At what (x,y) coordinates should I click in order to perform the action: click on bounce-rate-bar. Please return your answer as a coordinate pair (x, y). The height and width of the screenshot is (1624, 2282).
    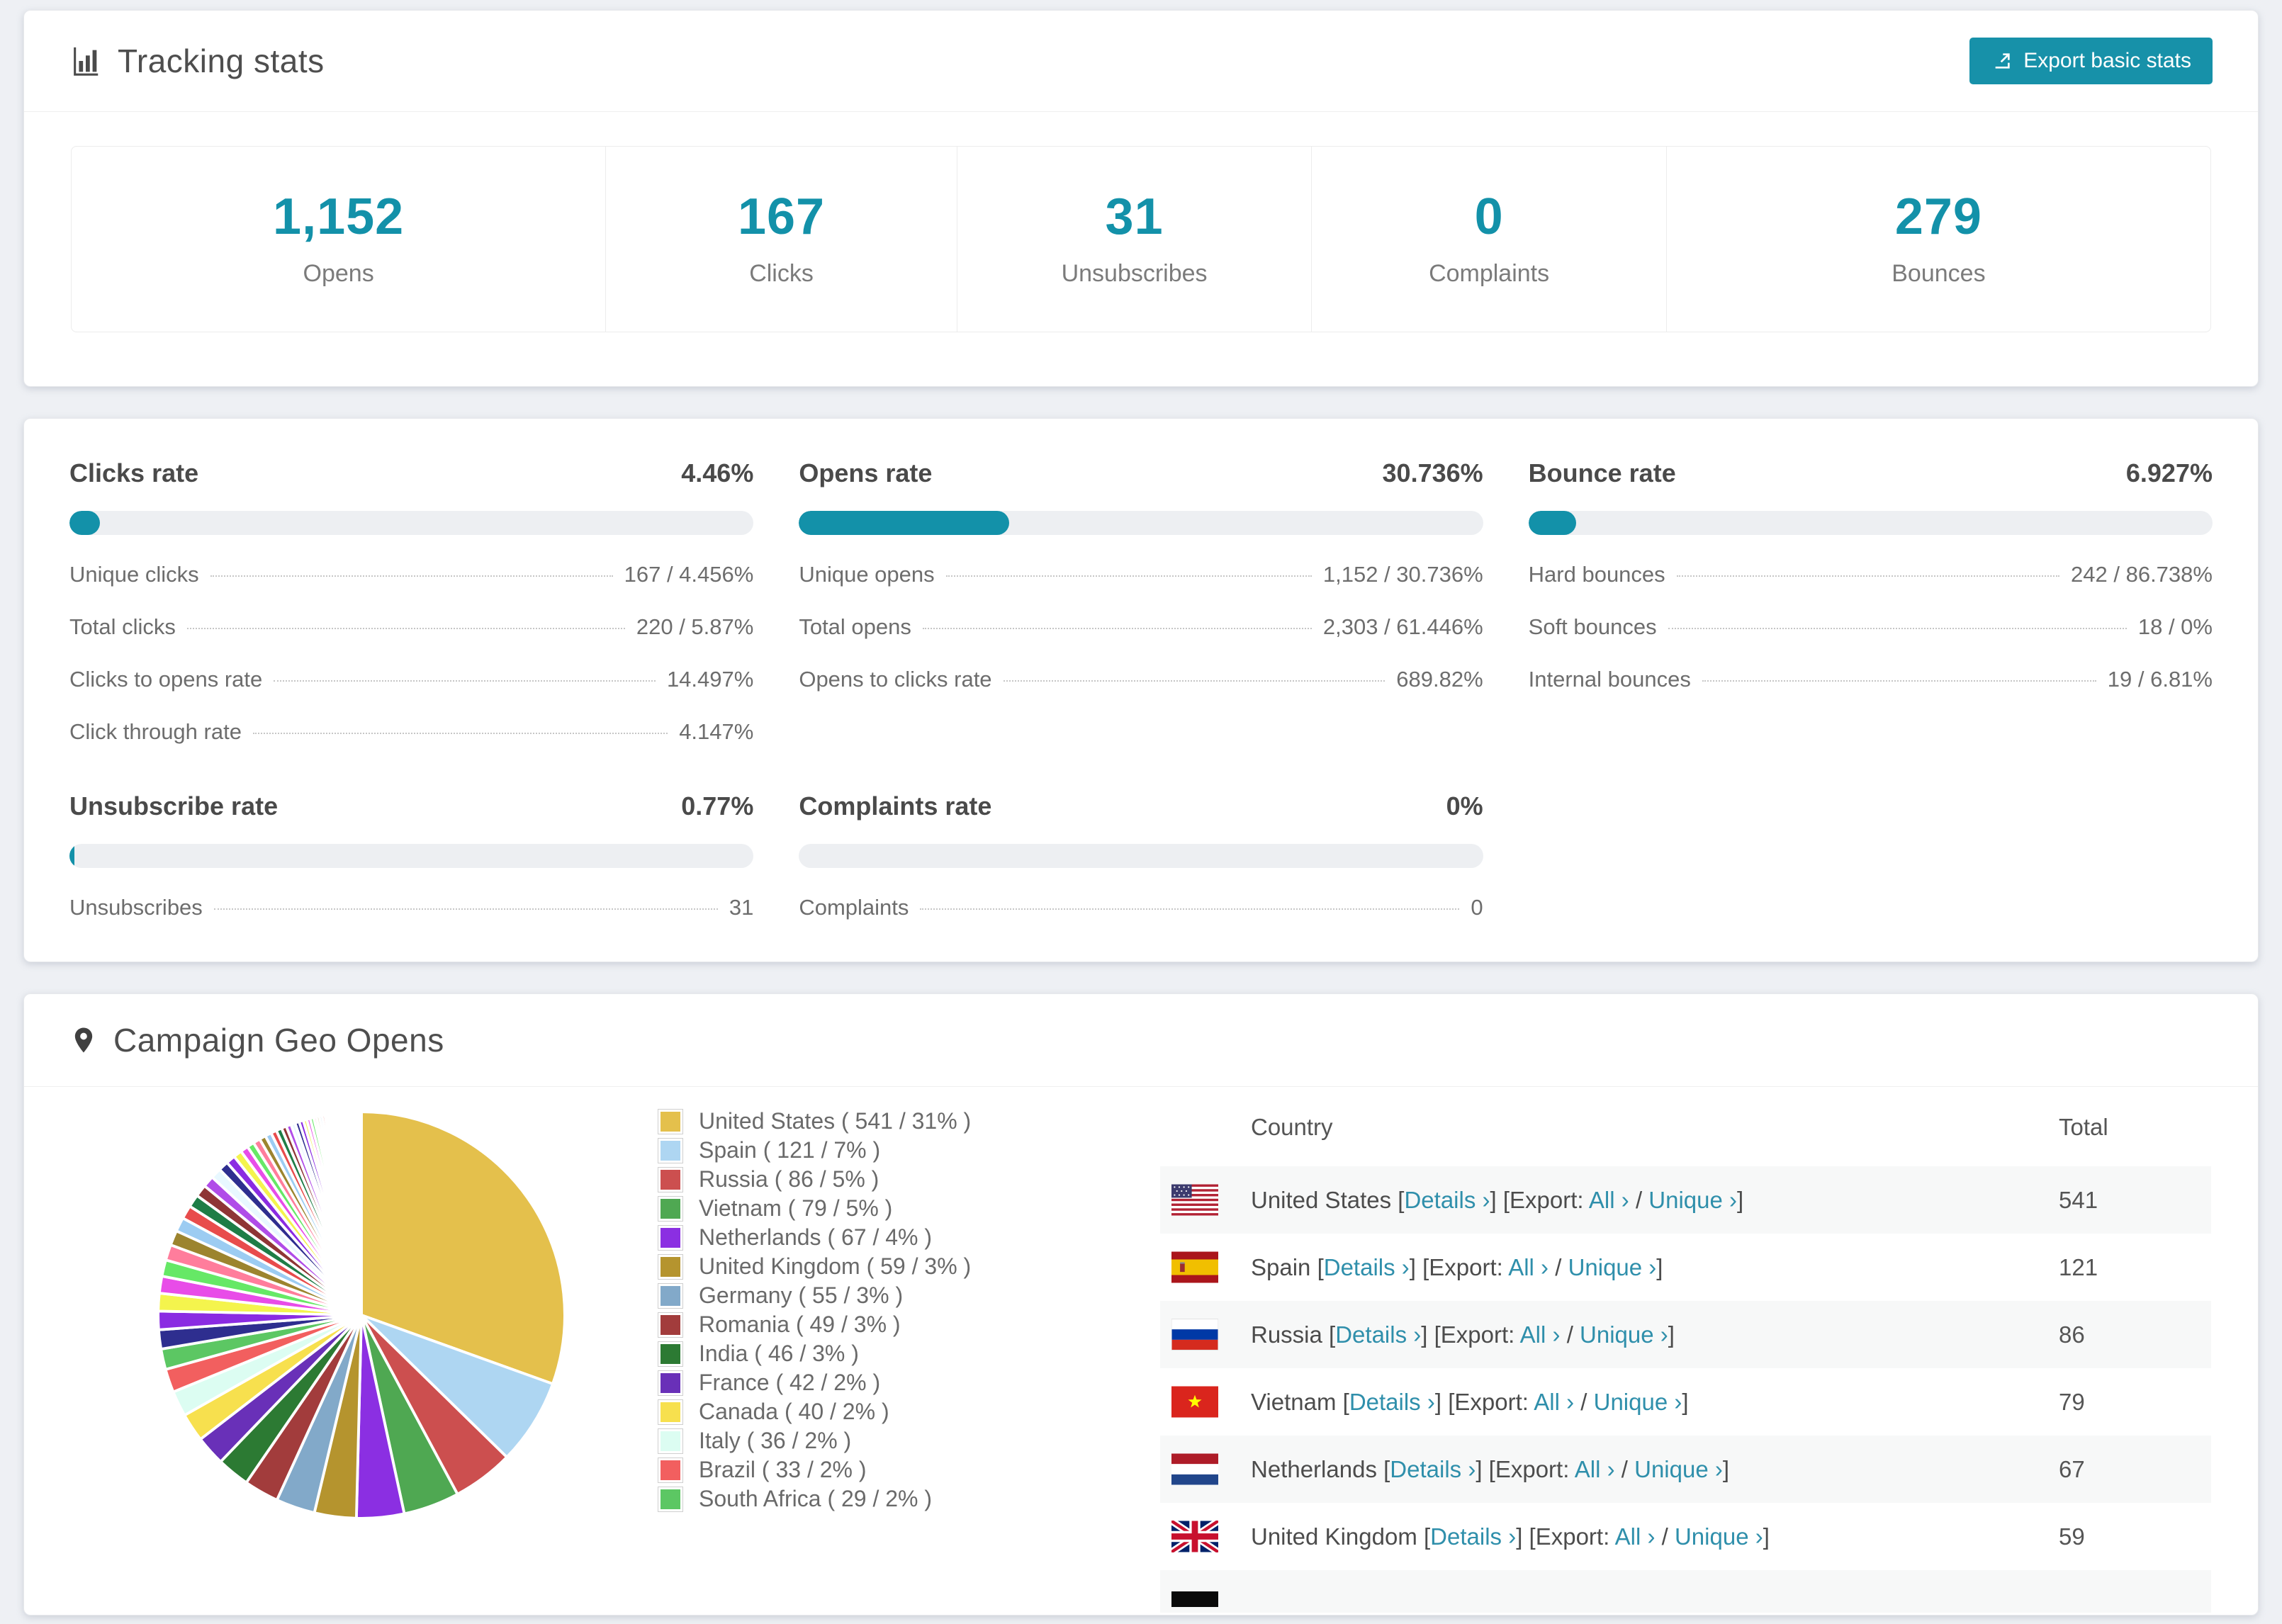
    Looking at the image, I should click on (1871, 523).